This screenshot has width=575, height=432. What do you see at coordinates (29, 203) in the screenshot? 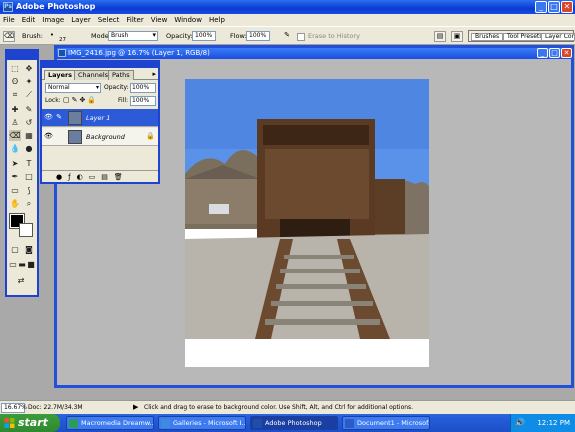
I see `zoom-tool-icon: ⌕` at bounding box center [29, 203].